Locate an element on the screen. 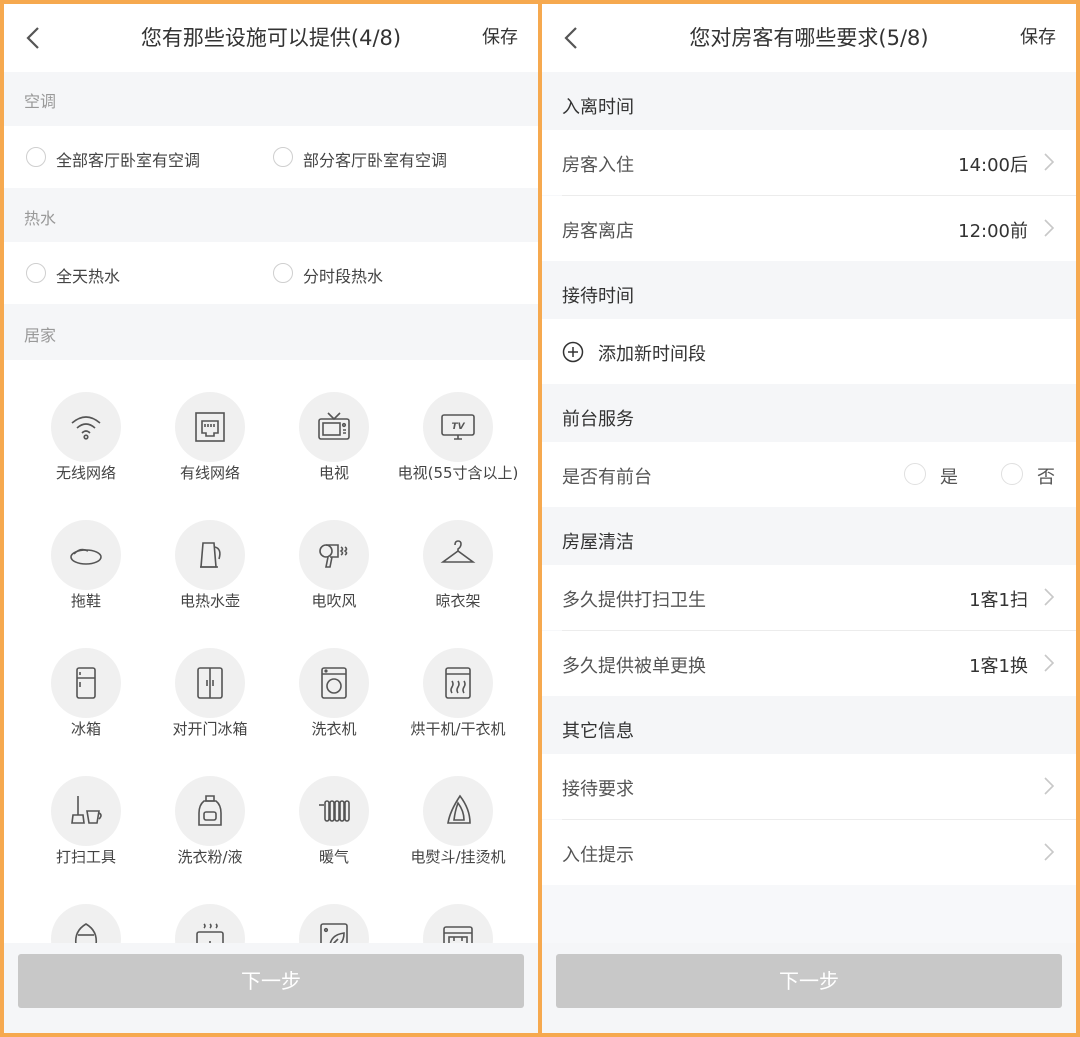 The width and height of the screenshot is (1080, 1037). facility-label: 电热水壶 is located at coordinates (209, 601).